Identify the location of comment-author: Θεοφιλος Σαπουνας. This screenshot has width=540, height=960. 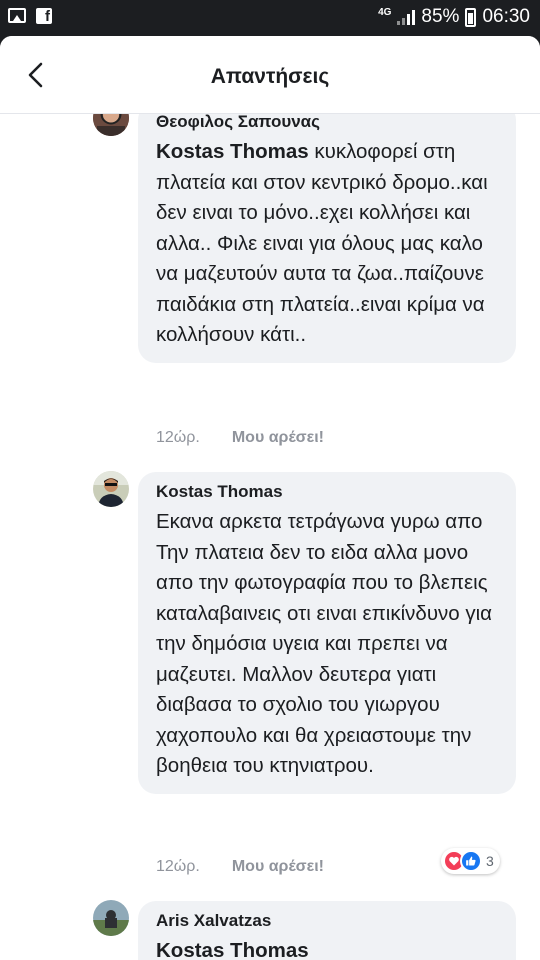
(327, 122).